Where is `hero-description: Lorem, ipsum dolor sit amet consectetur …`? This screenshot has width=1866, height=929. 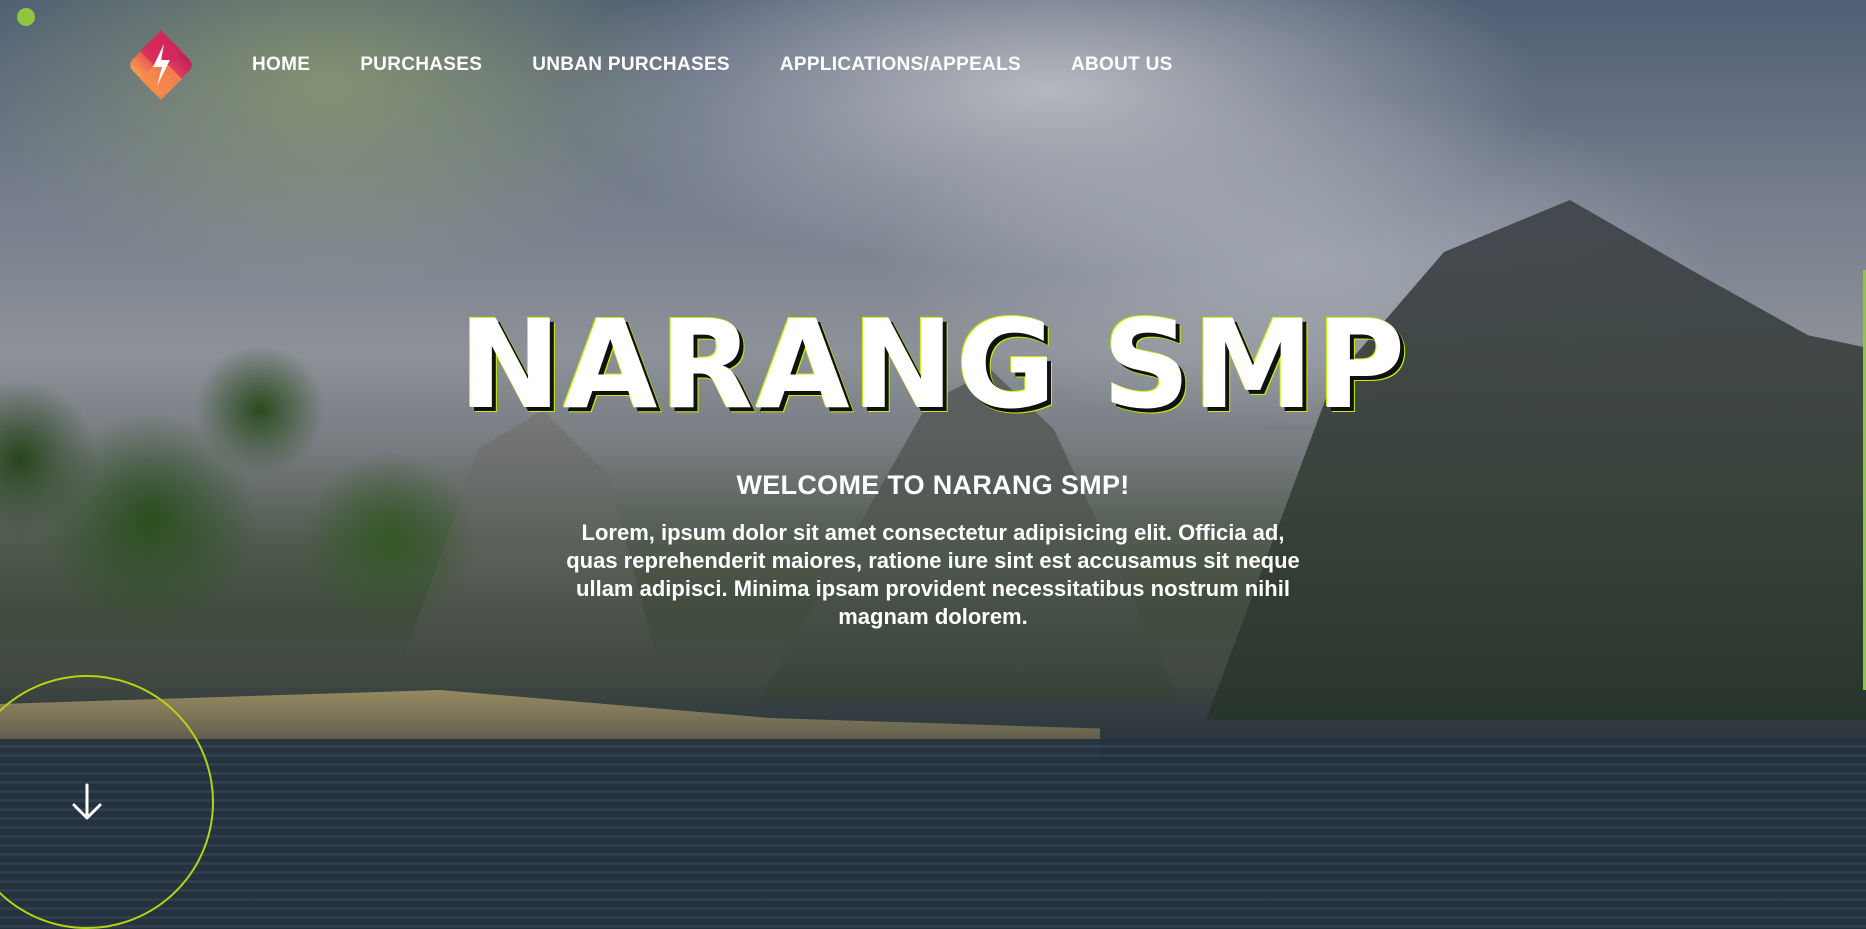
hero-description: Lorem, ipsum dolor sit amet consectetur … is located at coordinates (933, 574).